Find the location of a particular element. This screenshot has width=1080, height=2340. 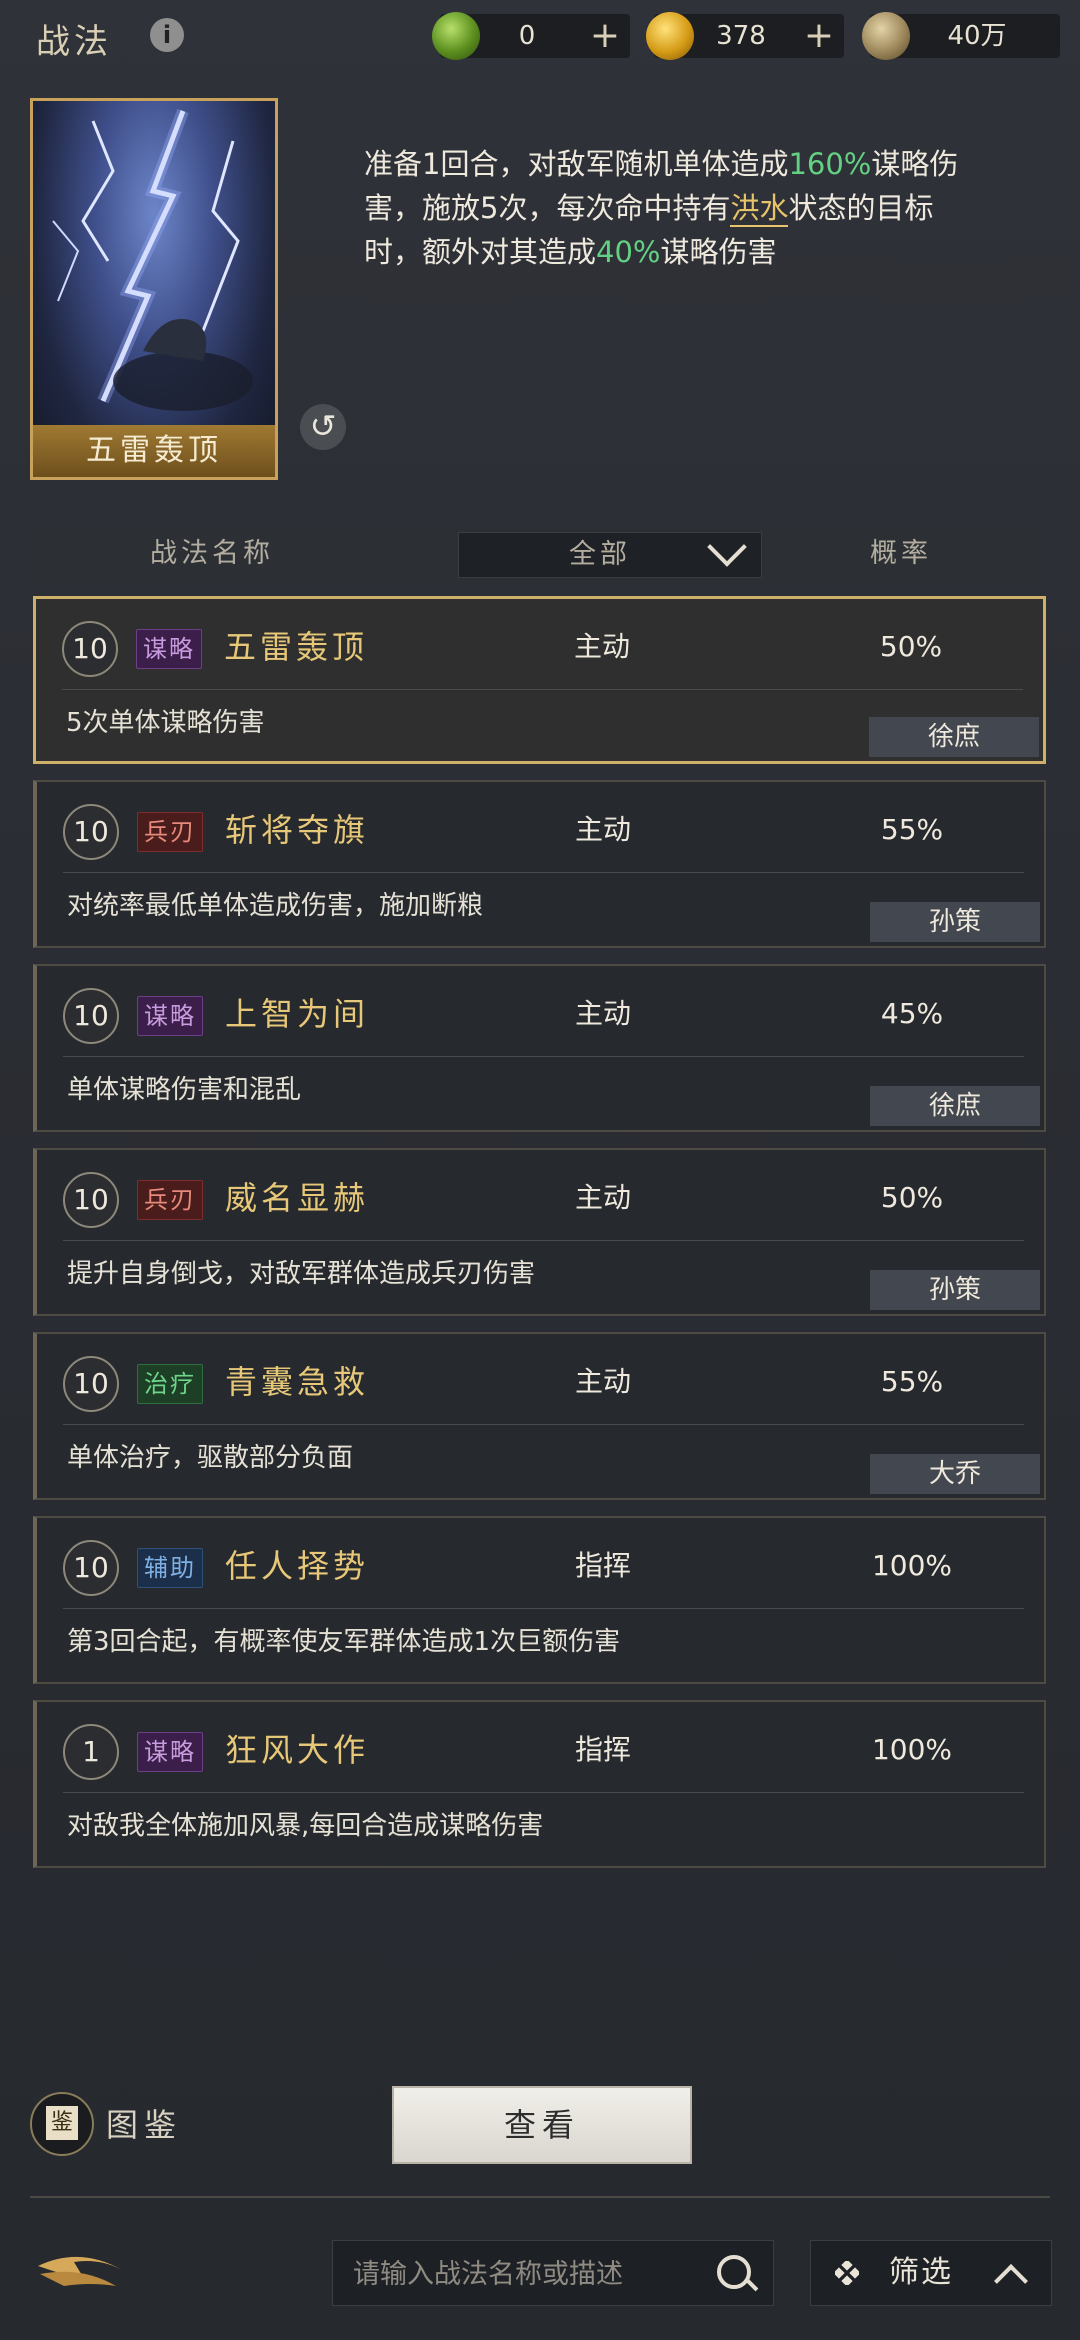

back-button is located at coordinates (80, 2271).